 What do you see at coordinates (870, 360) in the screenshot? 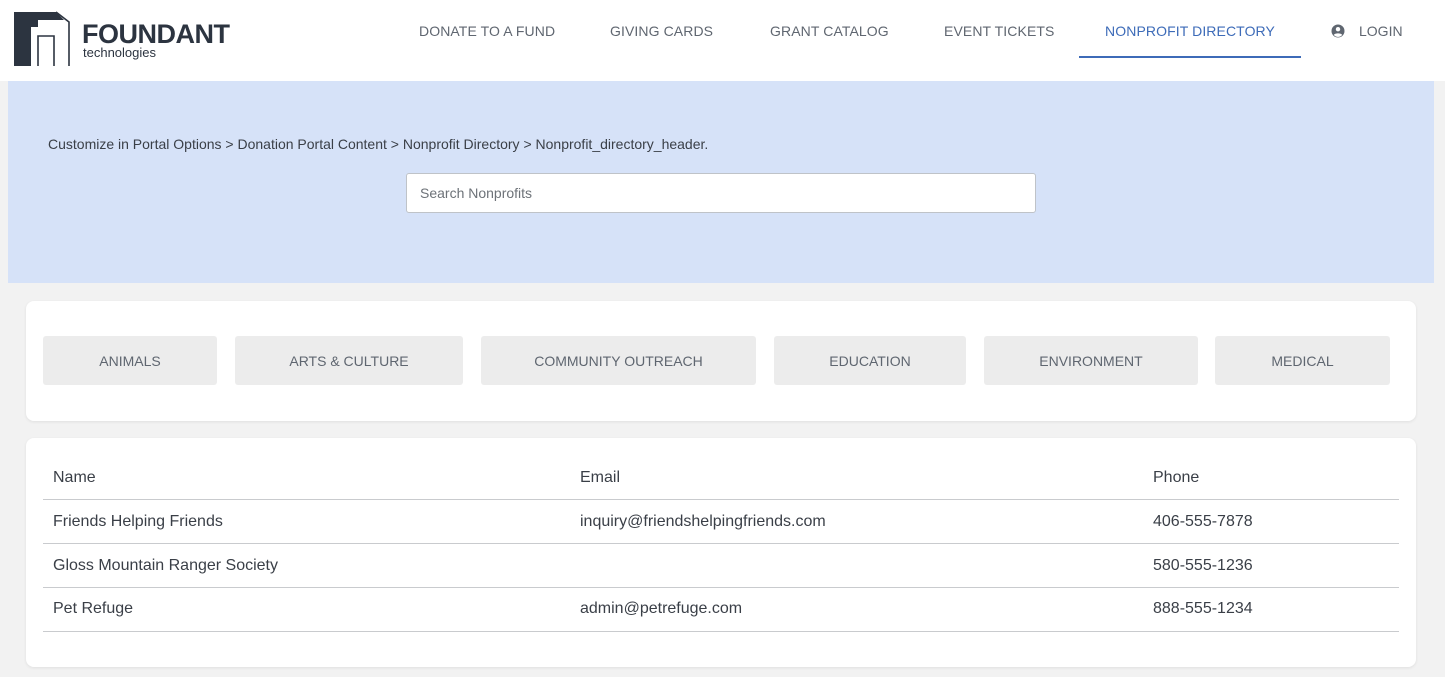
I see `category-education-button: EDUCATION` at bounding box center [870, 360].